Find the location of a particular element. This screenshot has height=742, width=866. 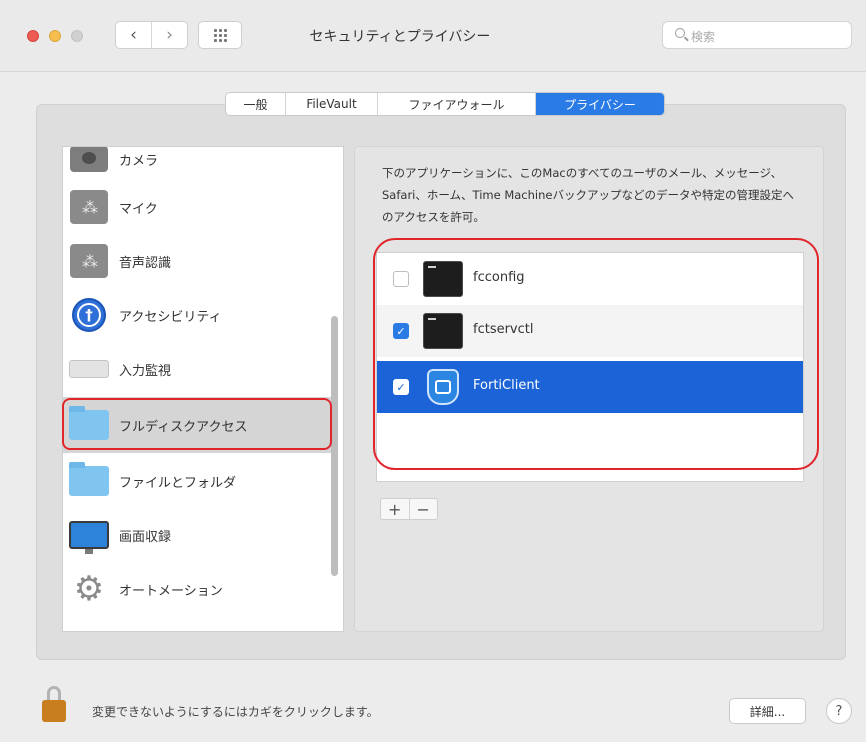

add-app-button: + is located at coordinates (395, 509).